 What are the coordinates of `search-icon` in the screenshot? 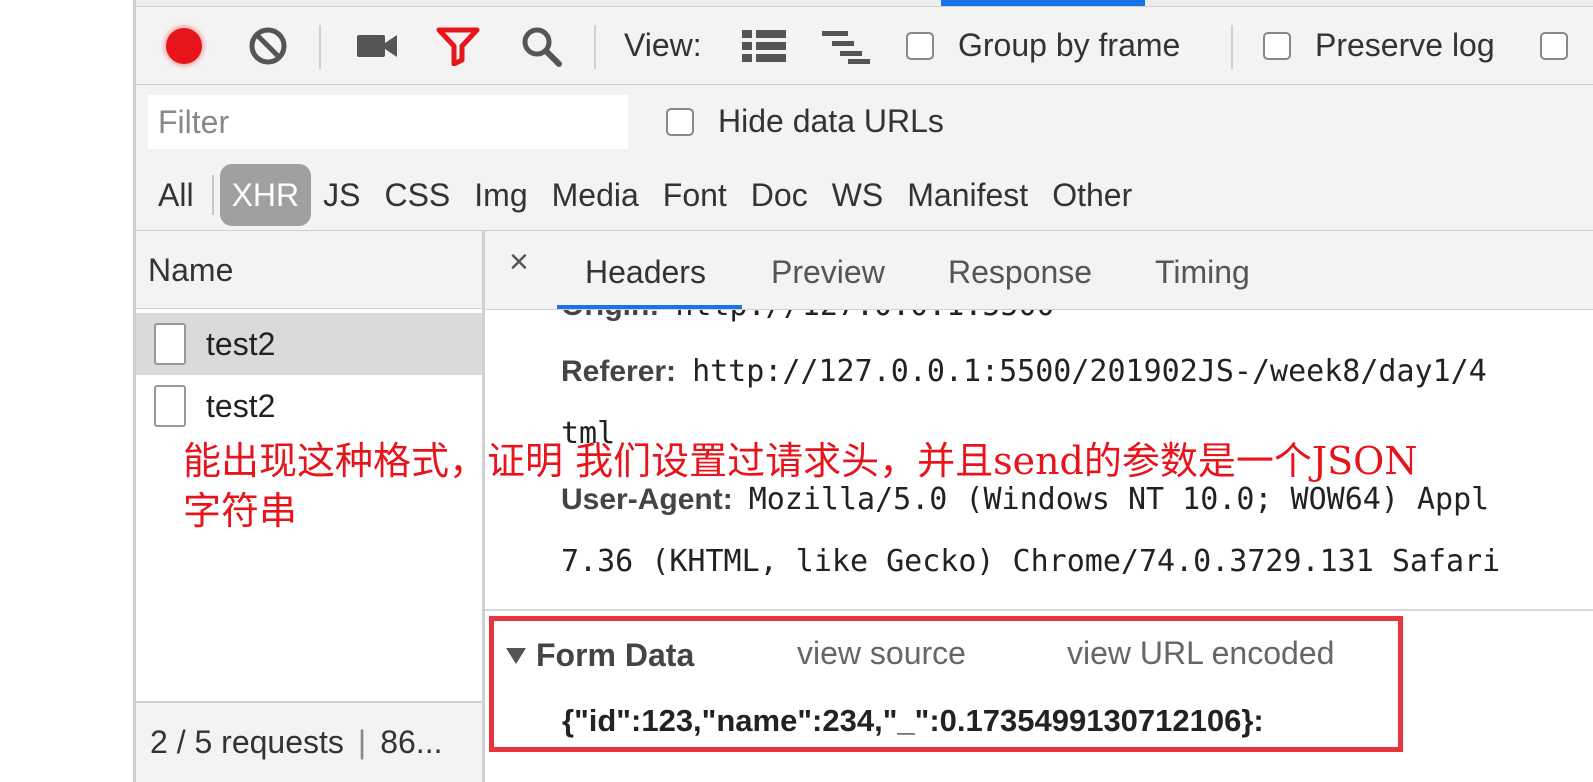 It's located at (542, 47).